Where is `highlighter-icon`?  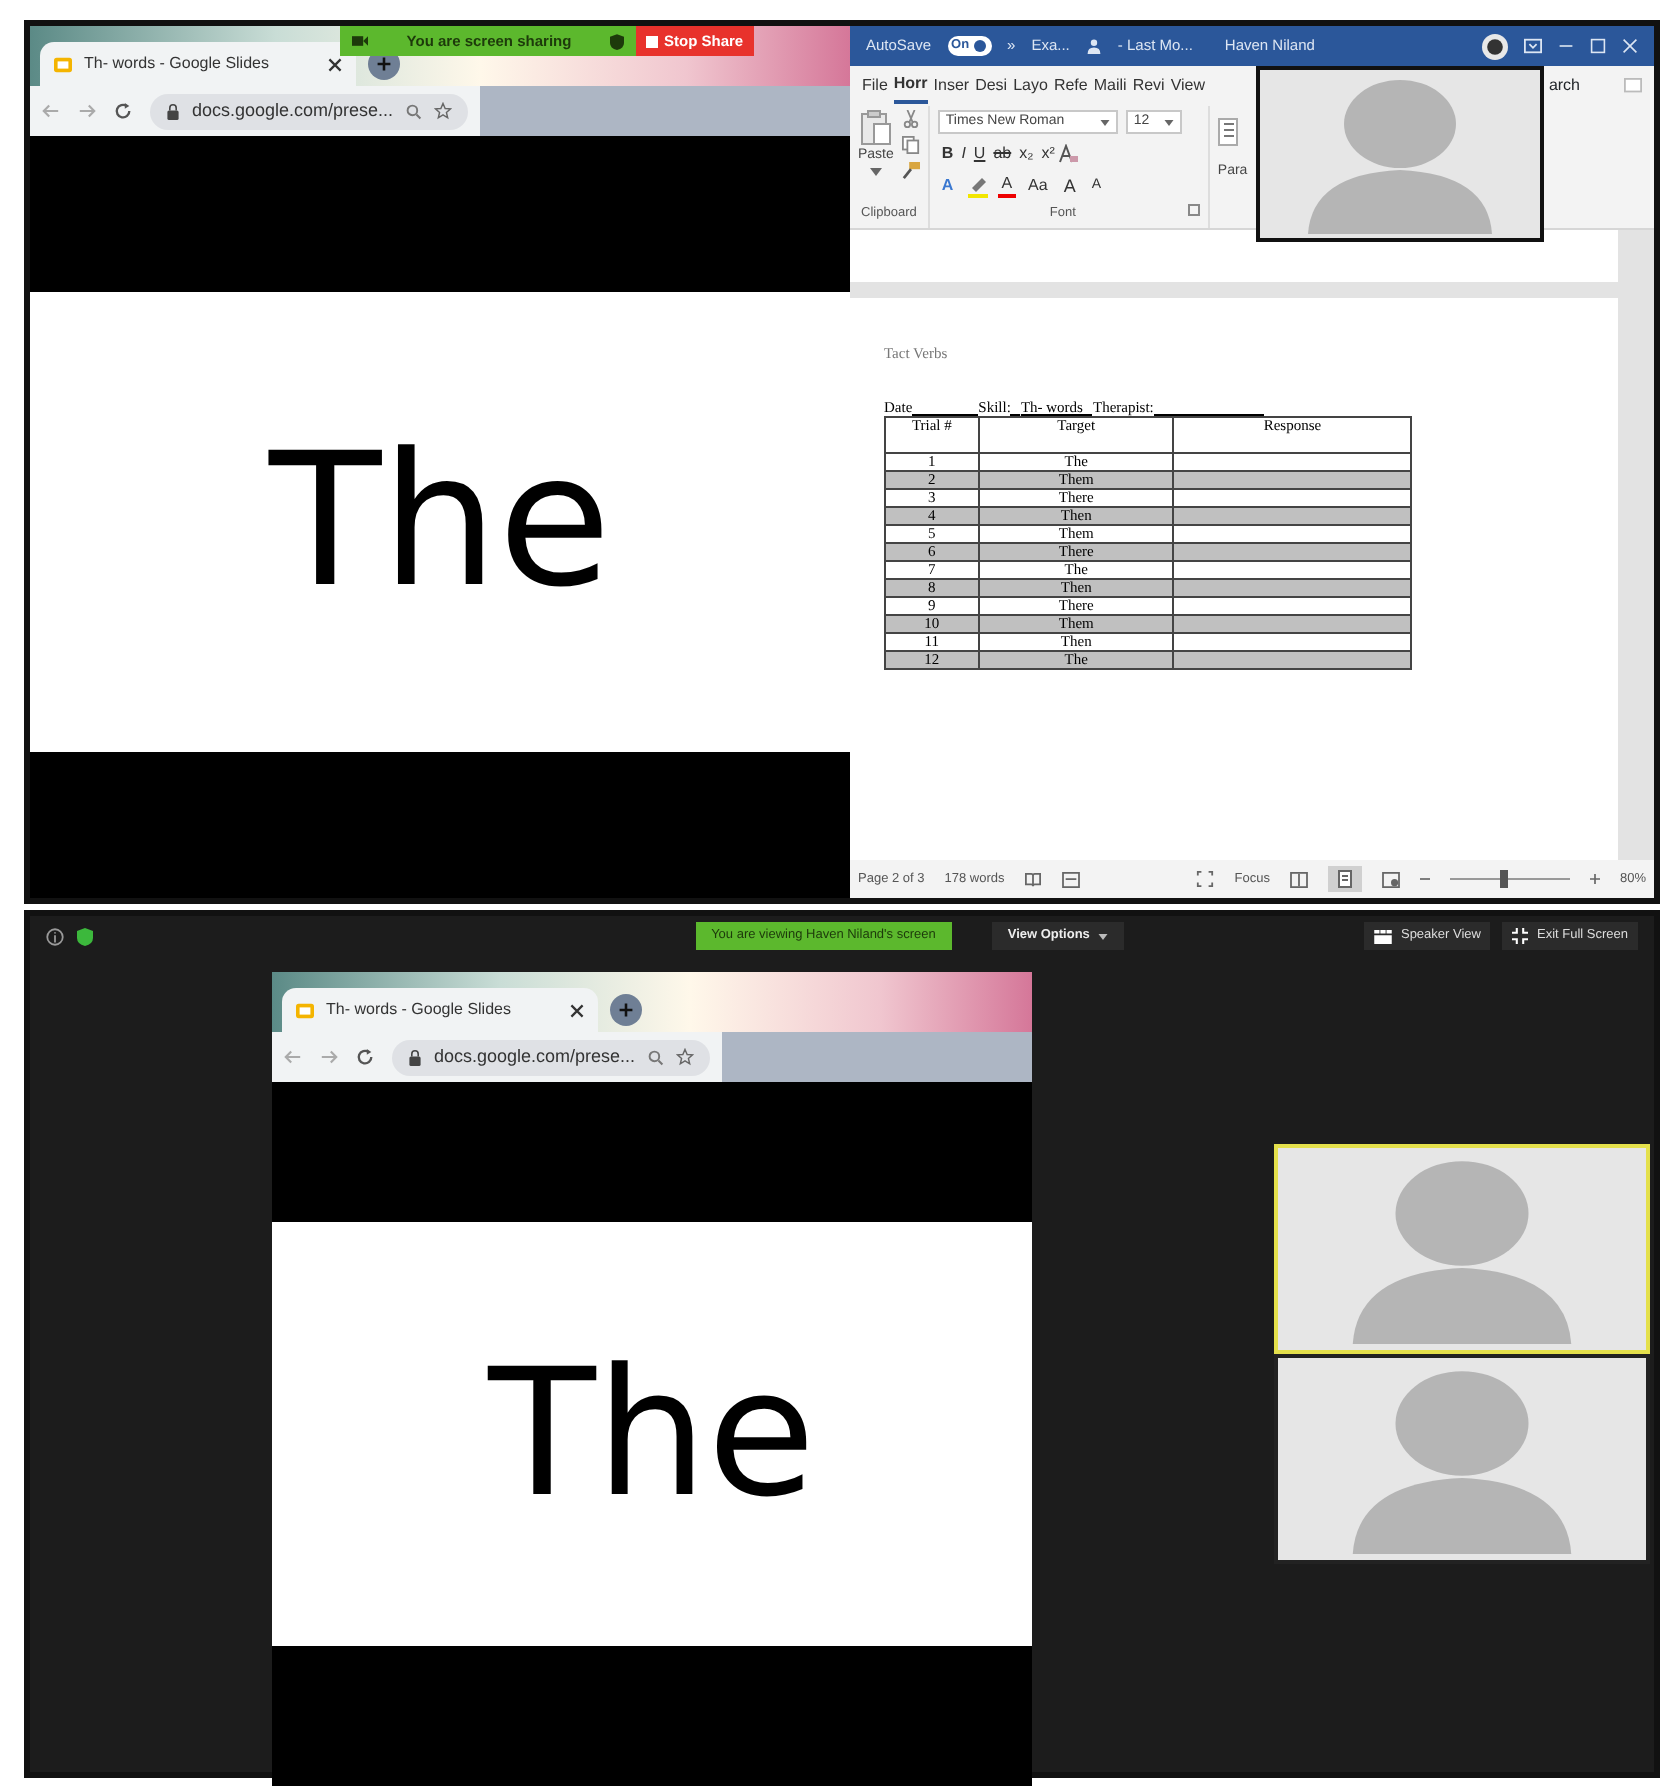
highlighter-icon is located at coordinates (977, 186).